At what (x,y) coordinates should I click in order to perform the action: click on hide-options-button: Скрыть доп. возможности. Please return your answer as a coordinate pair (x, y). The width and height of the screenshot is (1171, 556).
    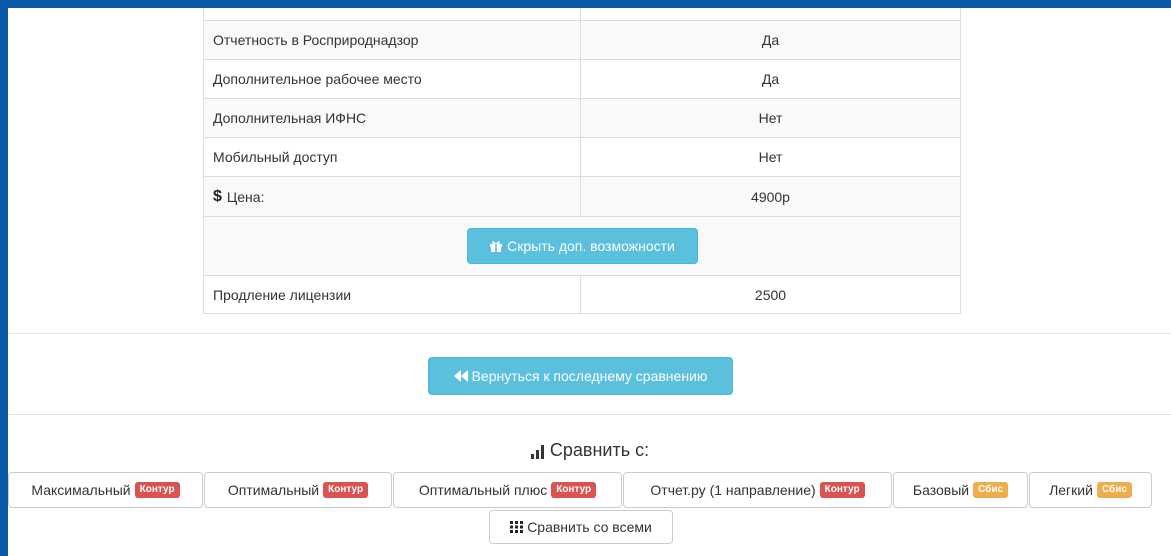
    Looking at the image, I should click on (582, 246).